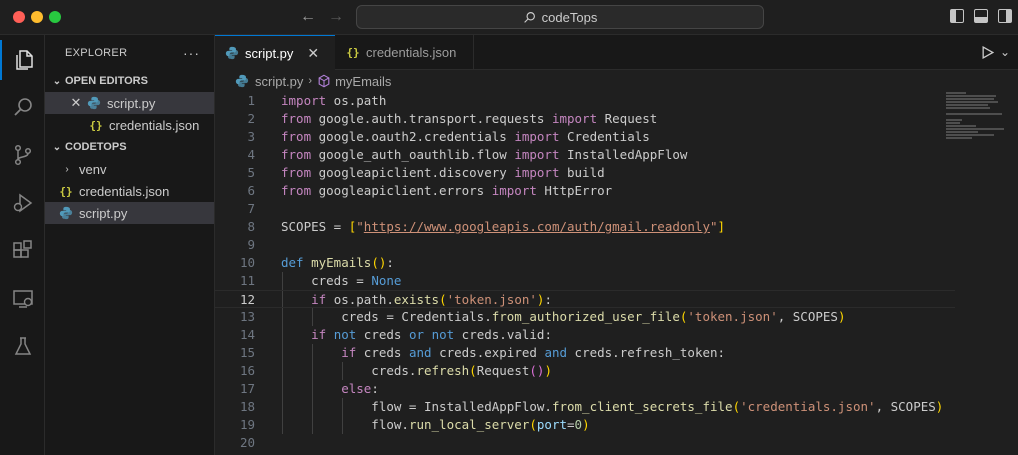 The width and height of the screenshot is (1018, 455). What do you see at coordinates (435, 424) in the screenshot?
I see `code-text: flow.run_local_server(port=0)` at bounding box center [435, 424].